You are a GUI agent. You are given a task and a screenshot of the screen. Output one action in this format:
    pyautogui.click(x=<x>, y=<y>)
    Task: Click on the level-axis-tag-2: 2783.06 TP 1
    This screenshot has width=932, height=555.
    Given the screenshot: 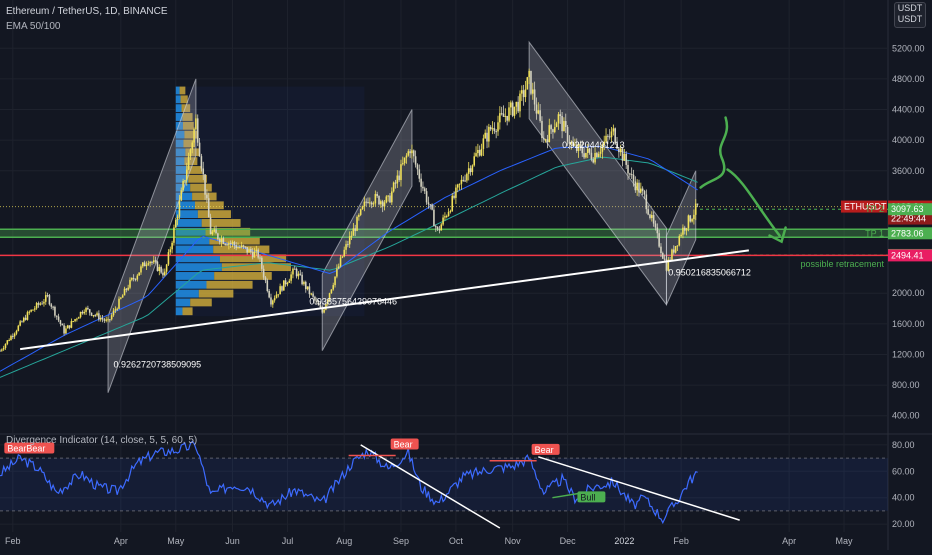 What is the action you would take?
    pyautogui.click(x=898, y=233)
    